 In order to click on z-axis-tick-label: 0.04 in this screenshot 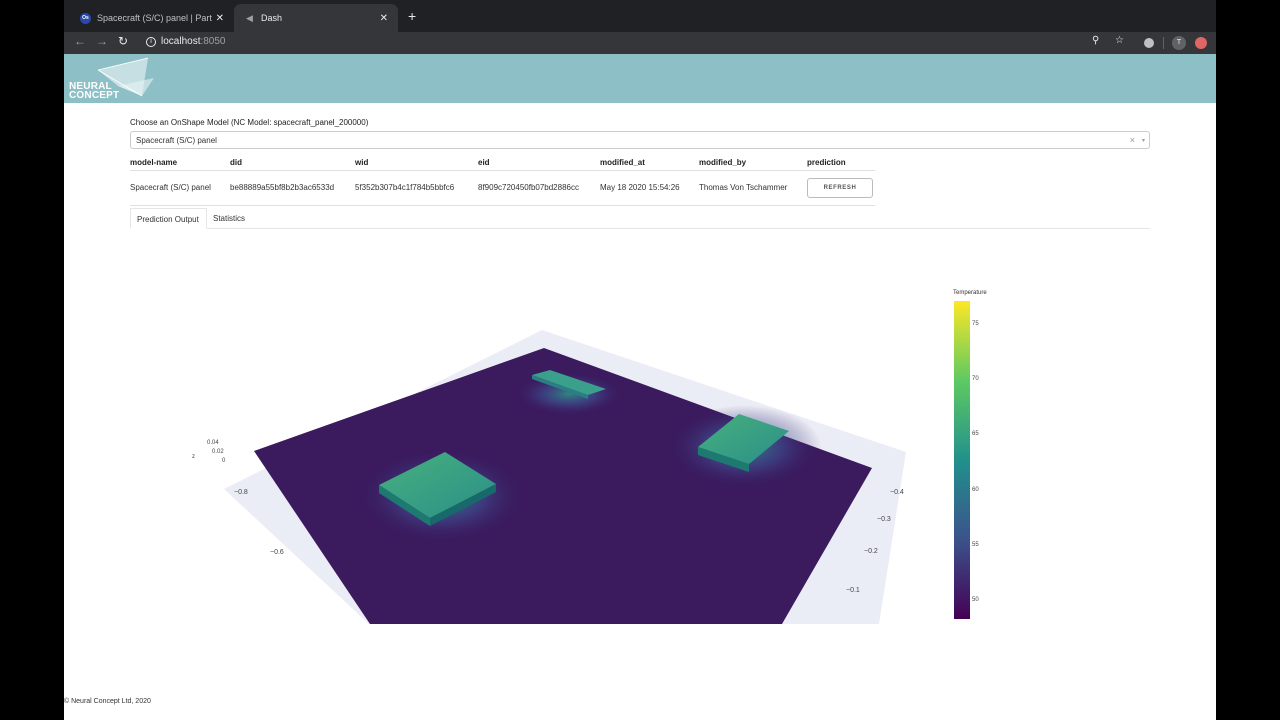, I will do `click(213, 443)`.